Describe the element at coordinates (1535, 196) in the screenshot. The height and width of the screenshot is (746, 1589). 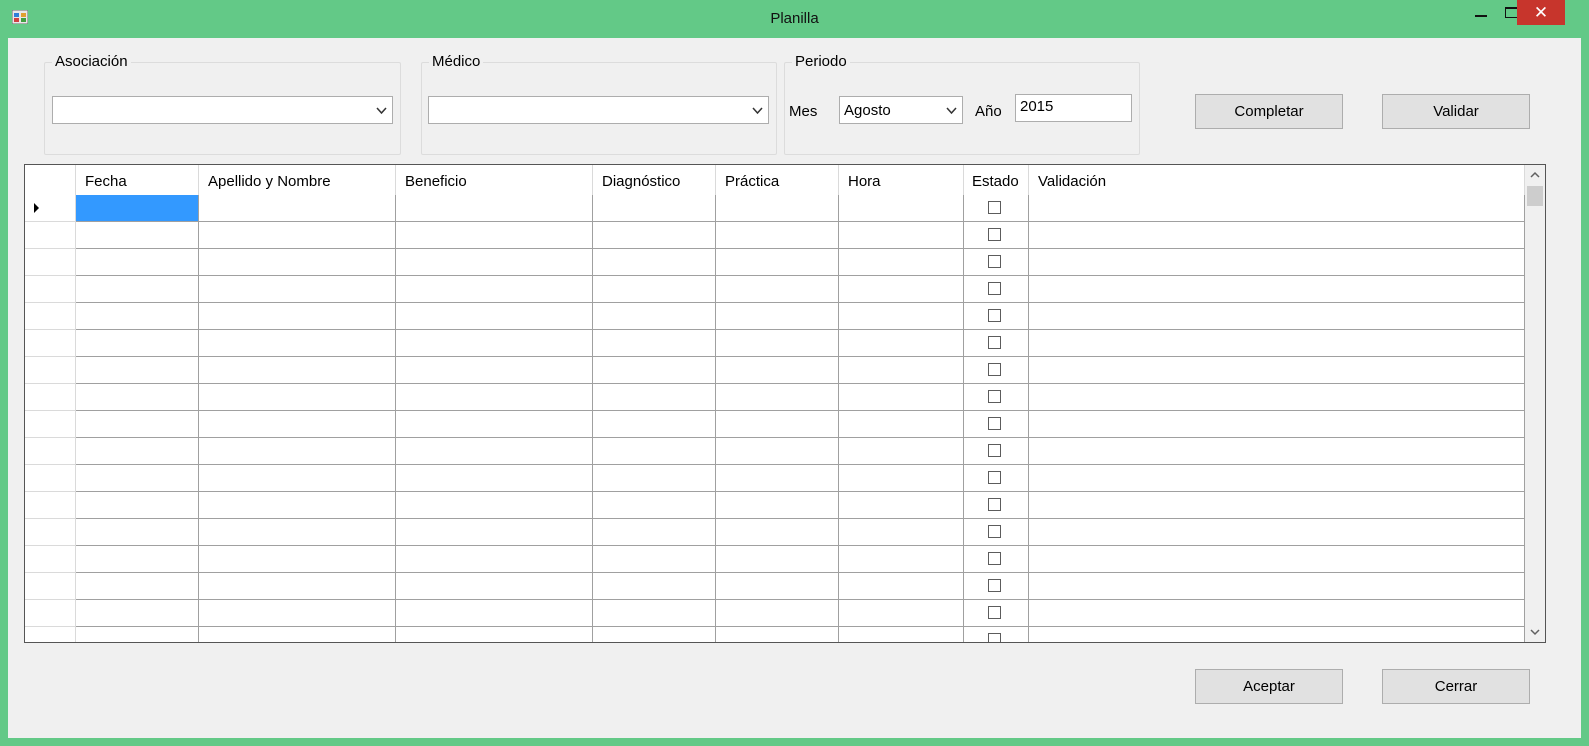
I see `scroll-thumb` at that location.